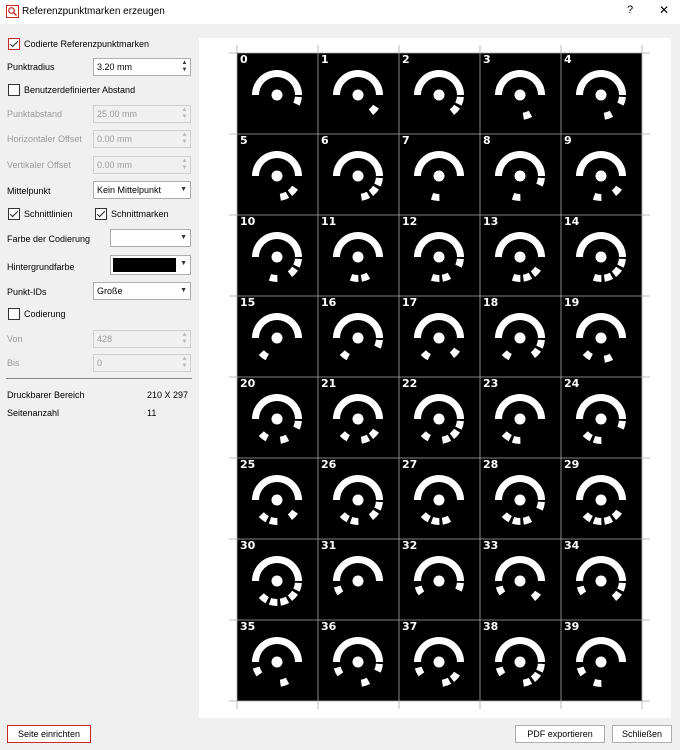 This screenshot has height=750, width=680. I want to click on point-ids-select: Große ▼, so click(142, 291).